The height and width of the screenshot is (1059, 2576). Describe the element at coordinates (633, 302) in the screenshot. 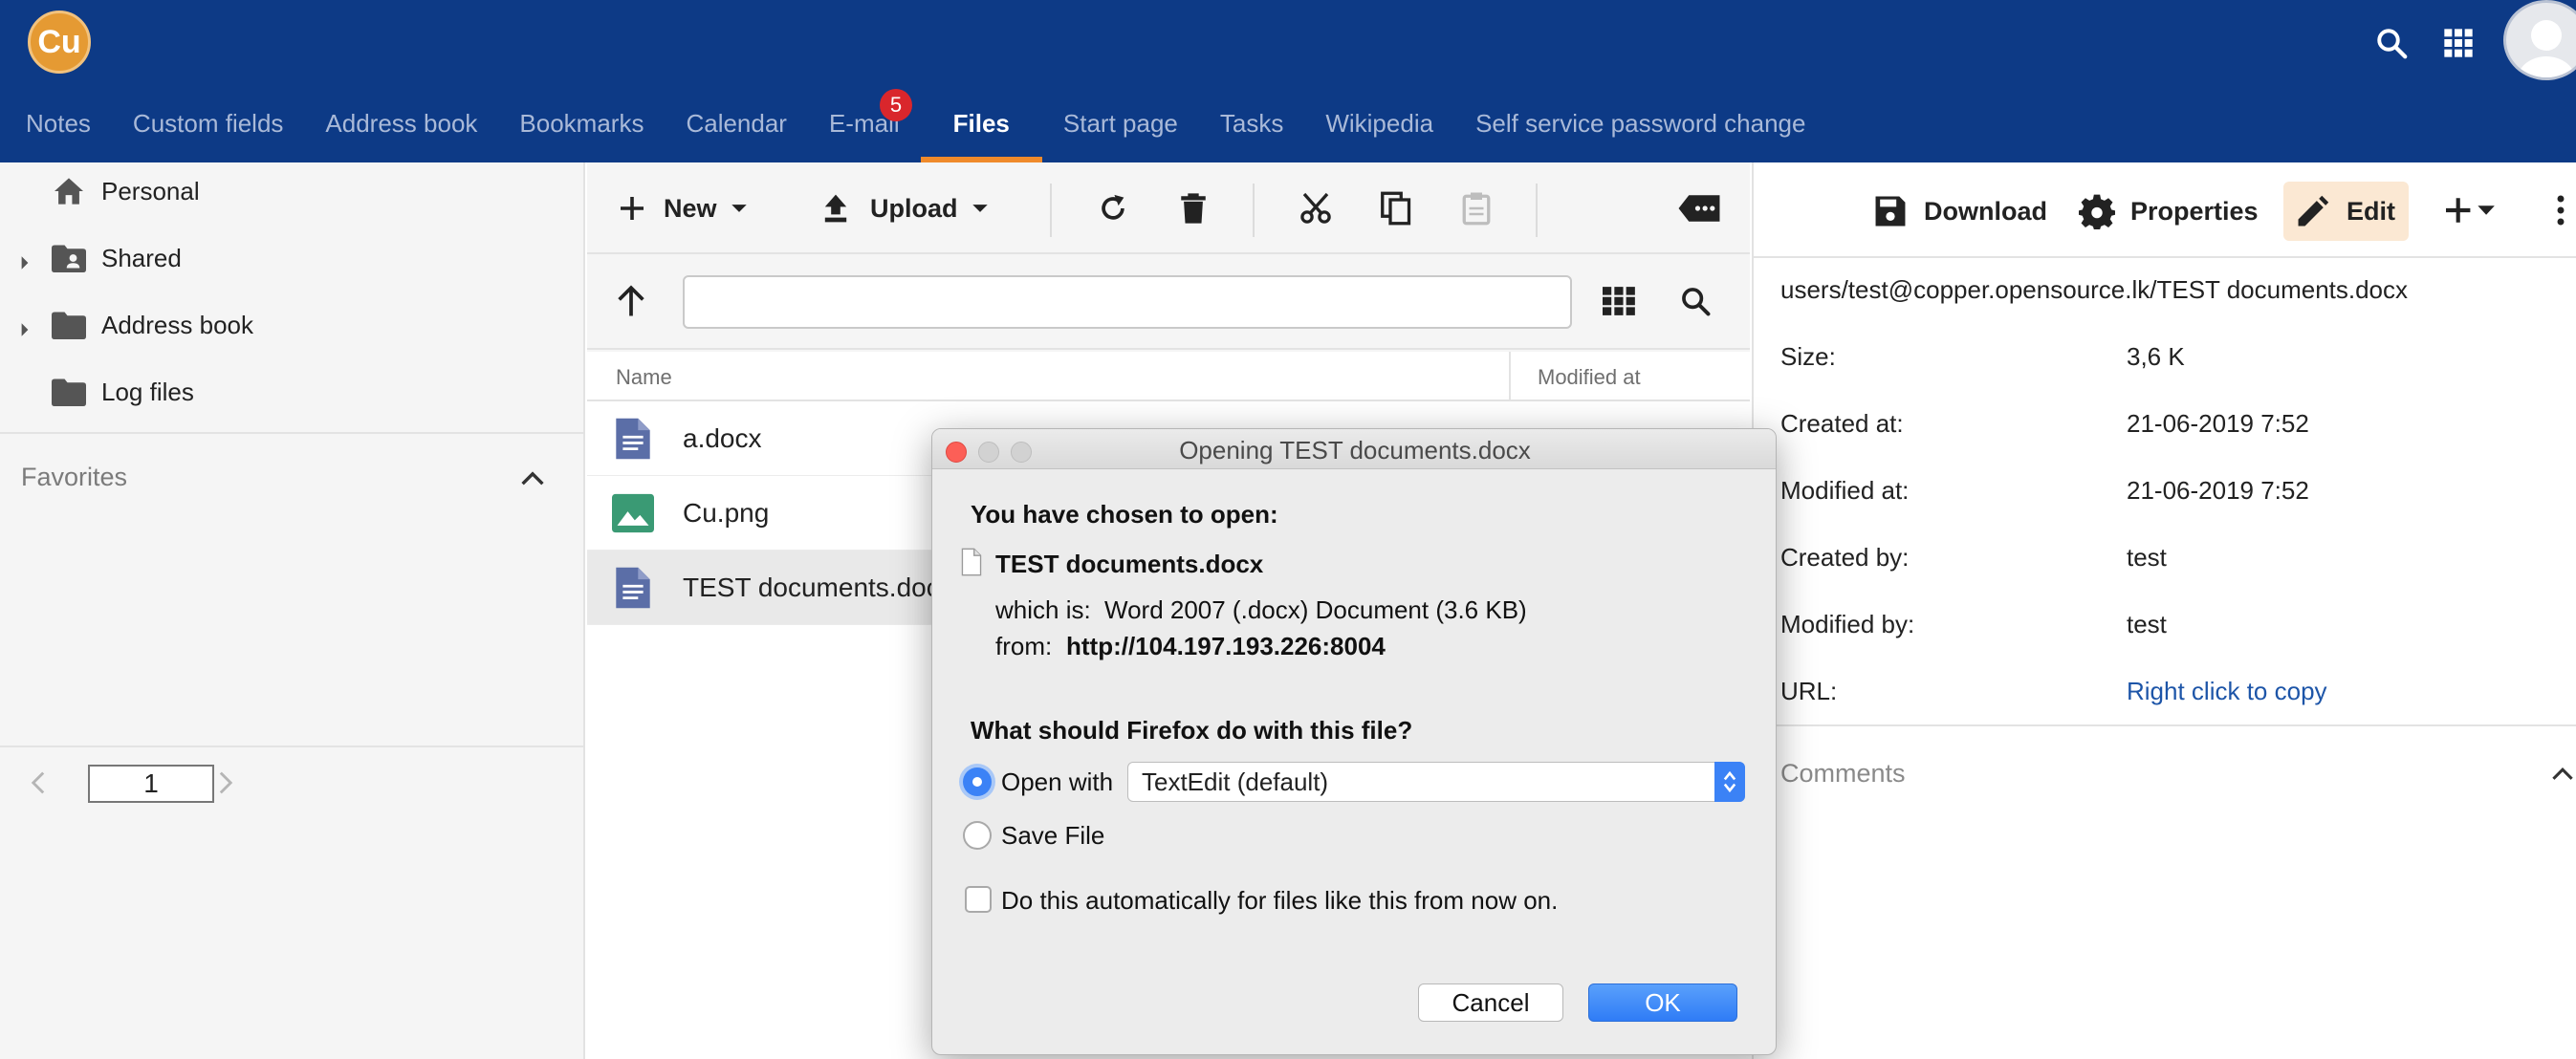

I see `arrow-up-icon` at that location.